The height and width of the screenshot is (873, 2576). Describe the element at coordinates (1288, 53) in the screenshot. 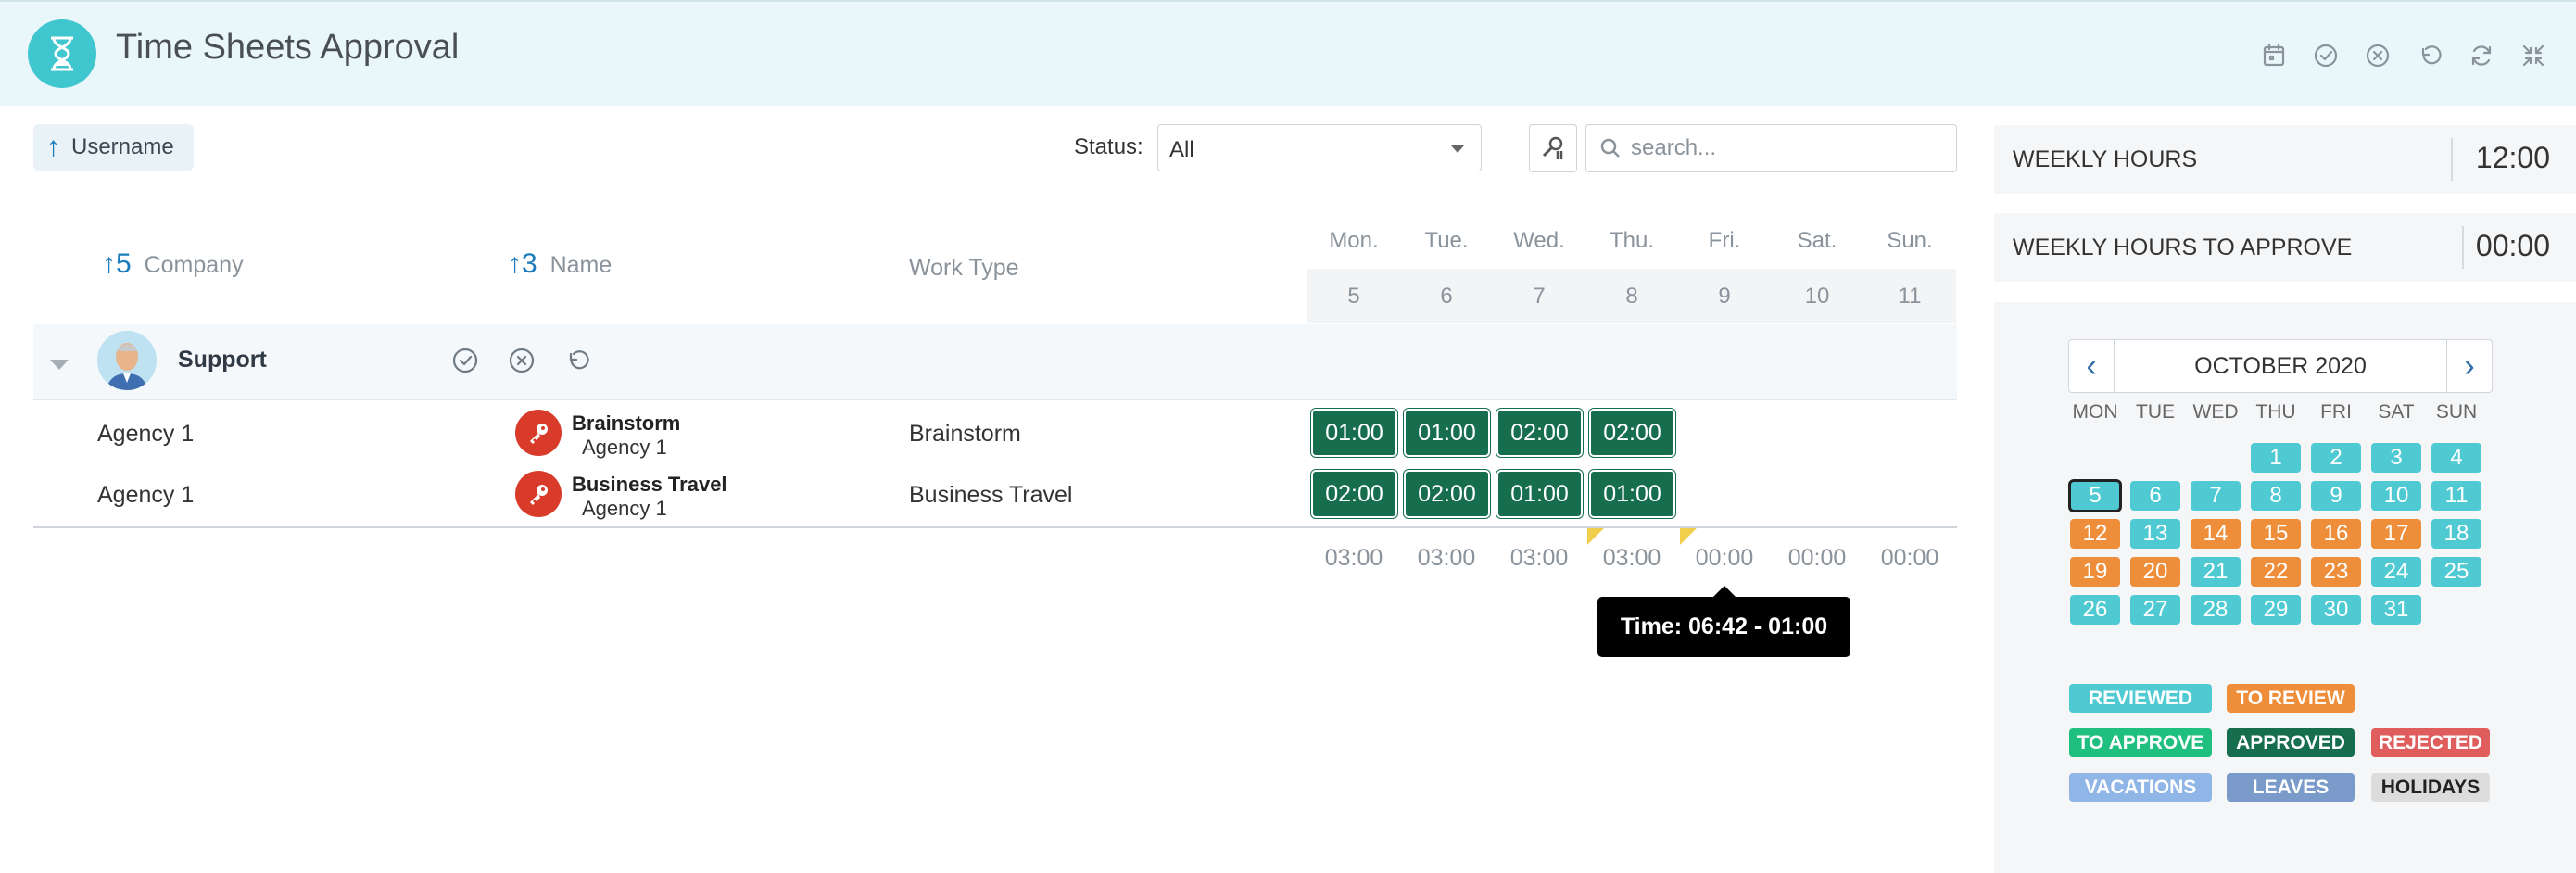

I see `app-header: Time Sheets Approval` at that location.